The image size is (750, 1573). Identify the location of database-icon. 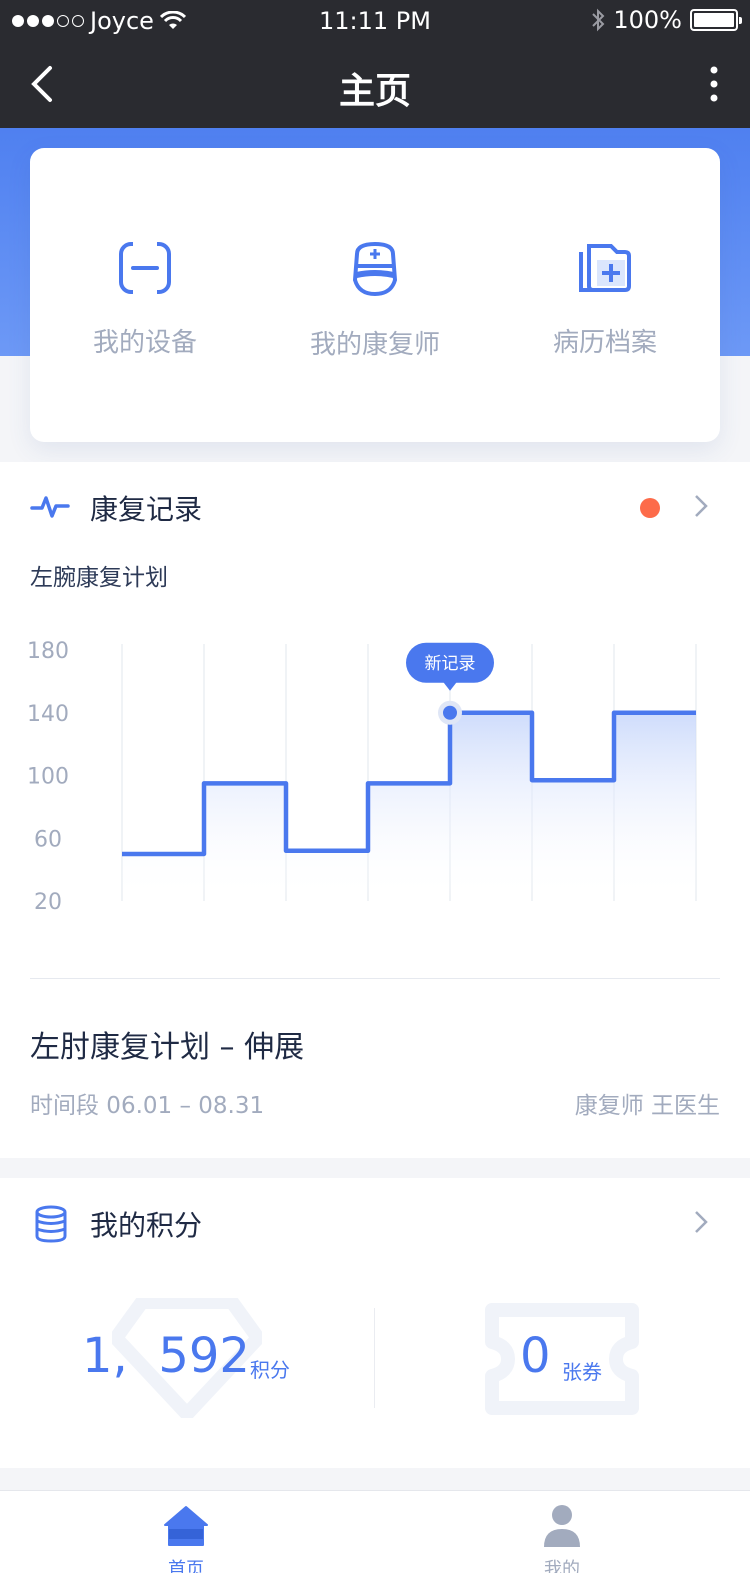
(51, 1224).